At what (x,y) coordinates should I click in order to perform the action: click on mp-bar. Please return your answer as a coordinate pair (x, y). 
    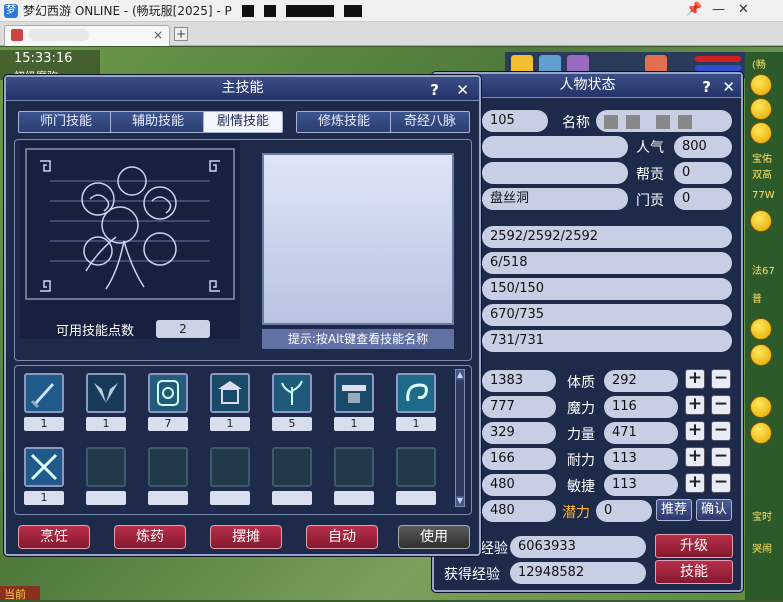
    Looking at the image, I should click on (718, 68).